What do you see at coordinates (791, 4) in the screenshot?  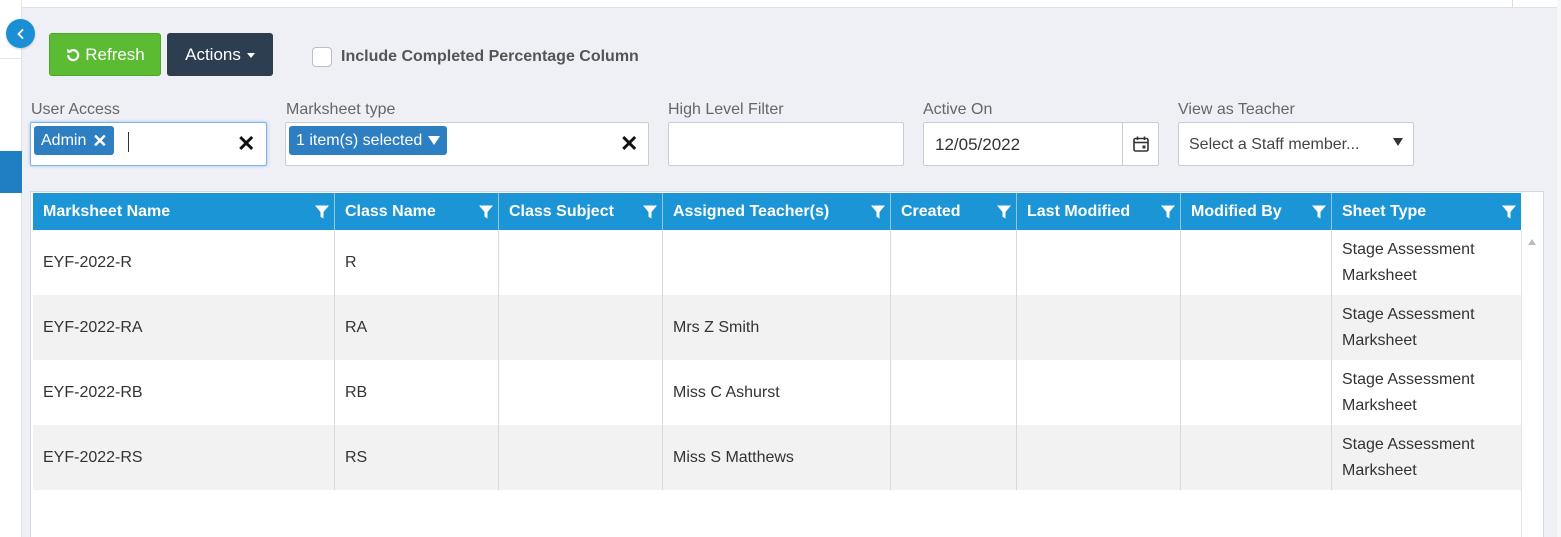 I see `top-bar` at bounding box center [791, 4].